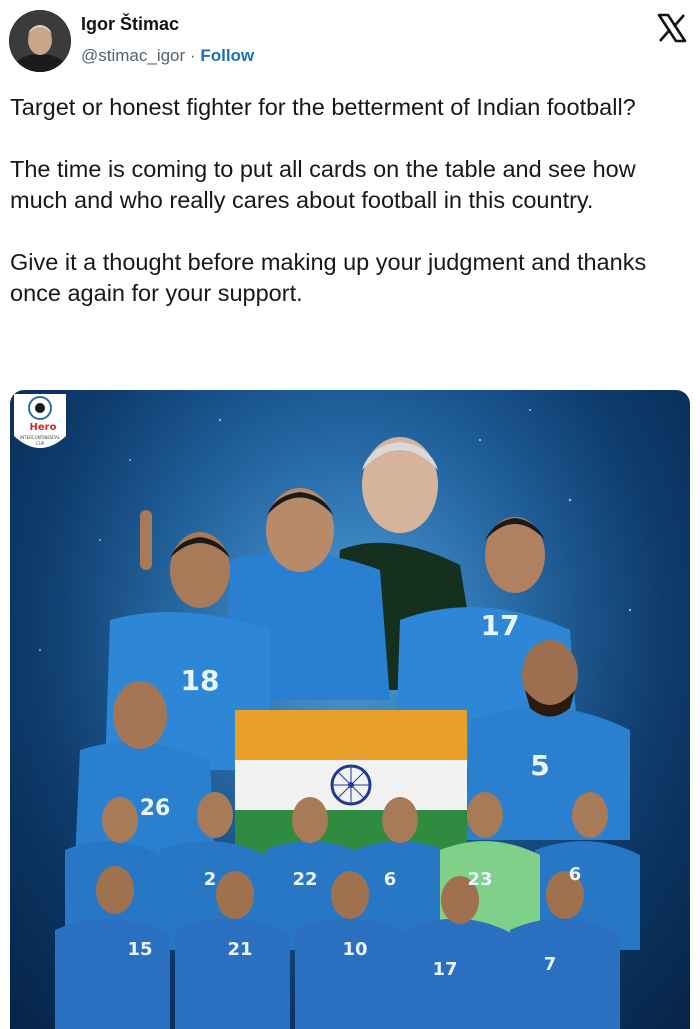 The image size is (700, 1029). Describe the element at coordinates (351, 785) in the screenshot. I see `indian-flag` at that location.